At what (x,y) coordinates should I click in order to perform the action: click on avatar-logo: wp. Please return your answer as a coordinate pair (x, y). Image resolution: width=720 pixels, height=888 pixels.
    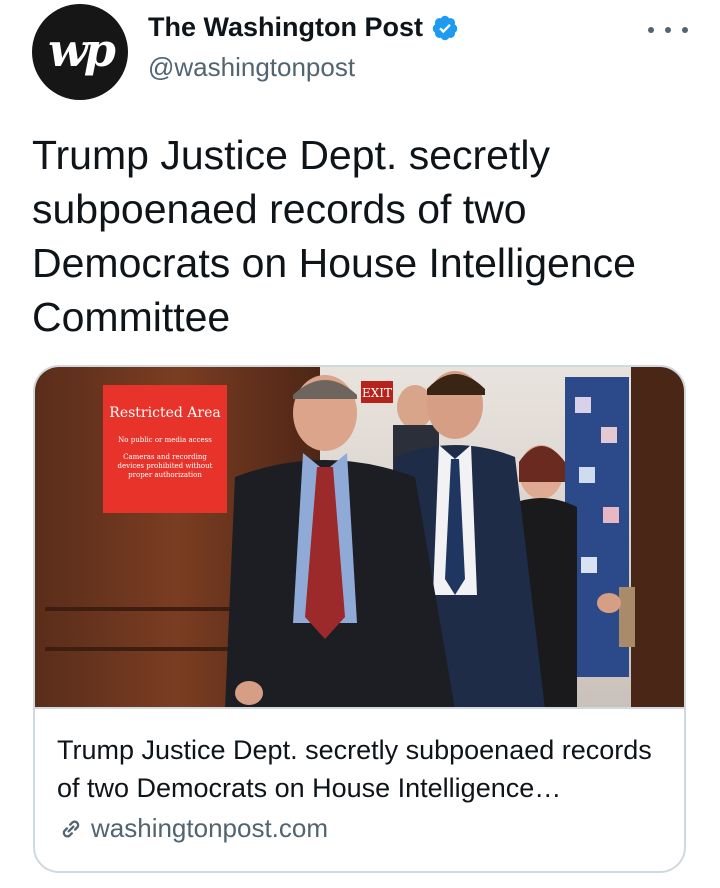
    Looking at the image, I should click on (82, 50).